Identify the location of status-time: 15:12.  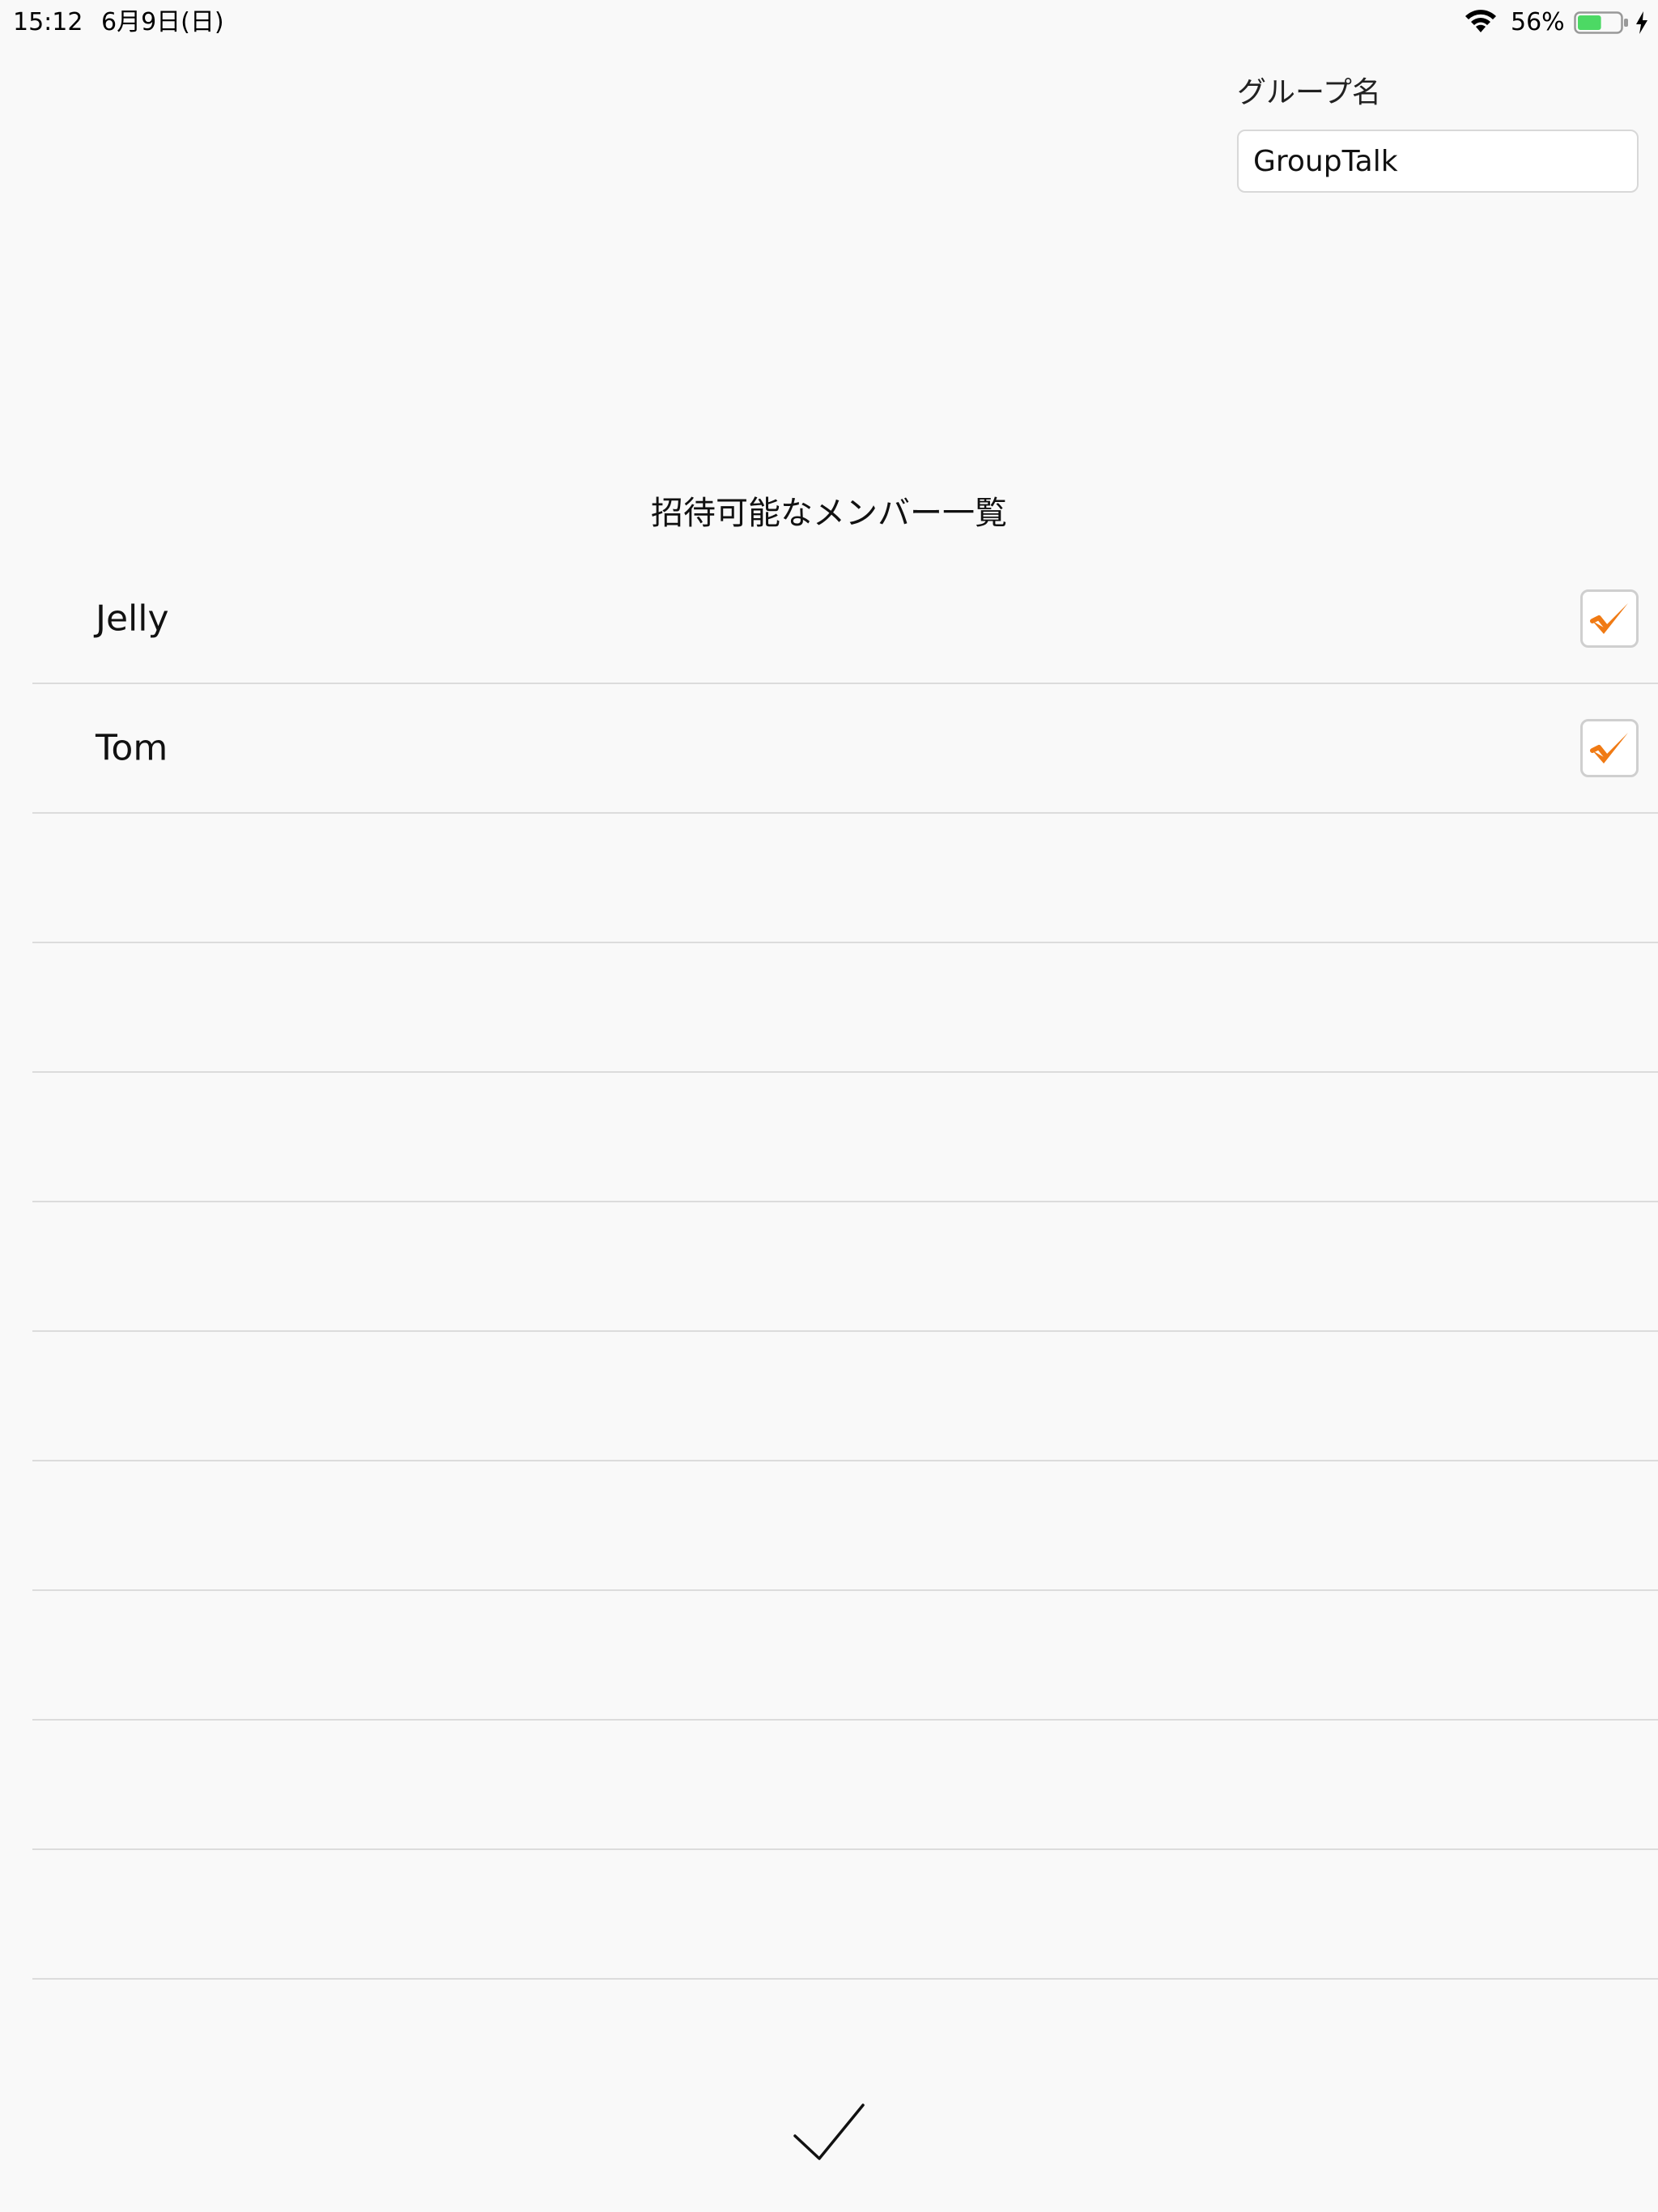
(48, 22).